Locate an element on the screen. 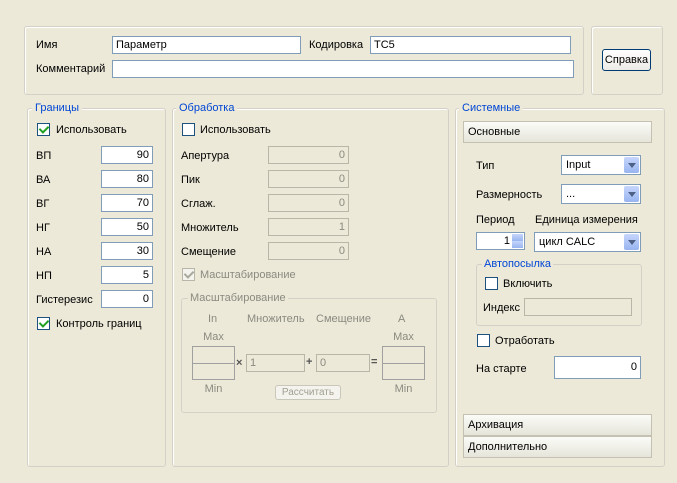 This screenshot has width=677, height=483. equals-icon: = is located at coordinates (374, 362).